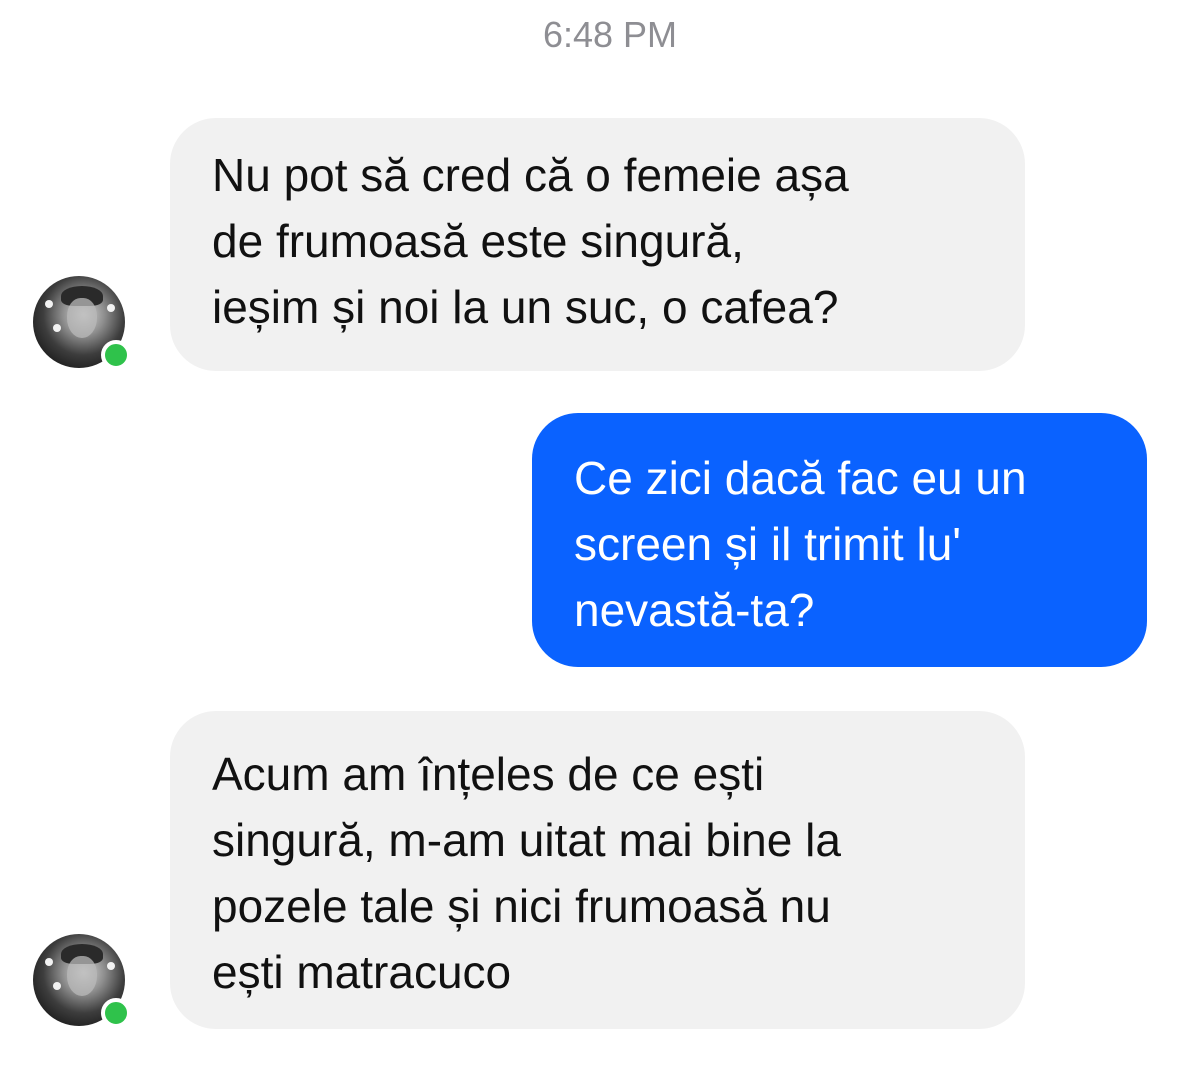 The image size is (1200, 1090). Describe the element at coordinates (530, 175) in the screenshot. I see `message-text-line: Nu pot să cred că o femeie așa` at that location.